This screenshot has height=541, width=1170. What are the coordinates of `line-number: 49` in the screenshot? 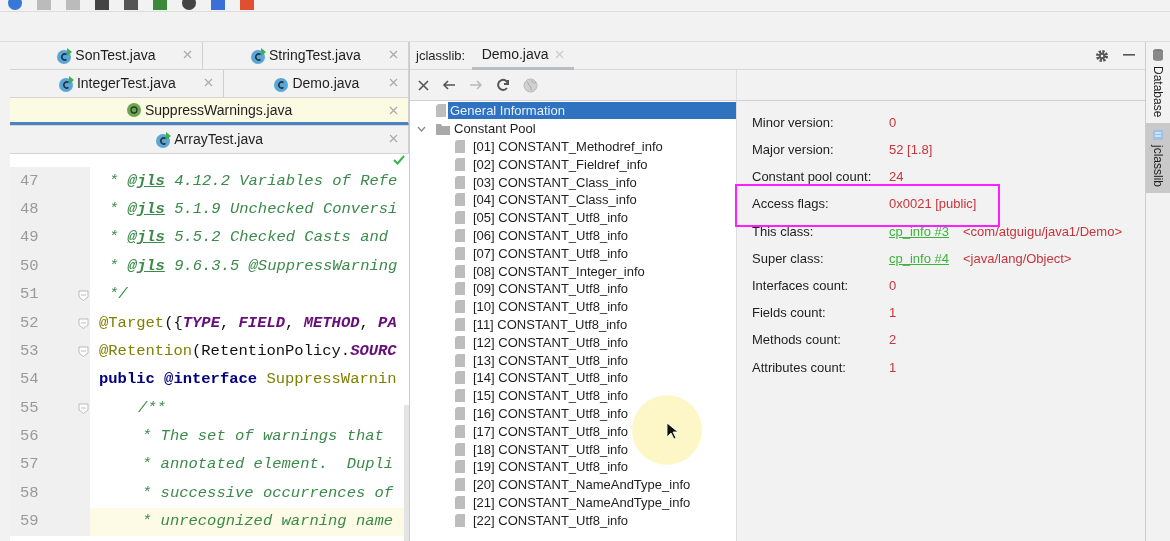 It's located at (29, 238).